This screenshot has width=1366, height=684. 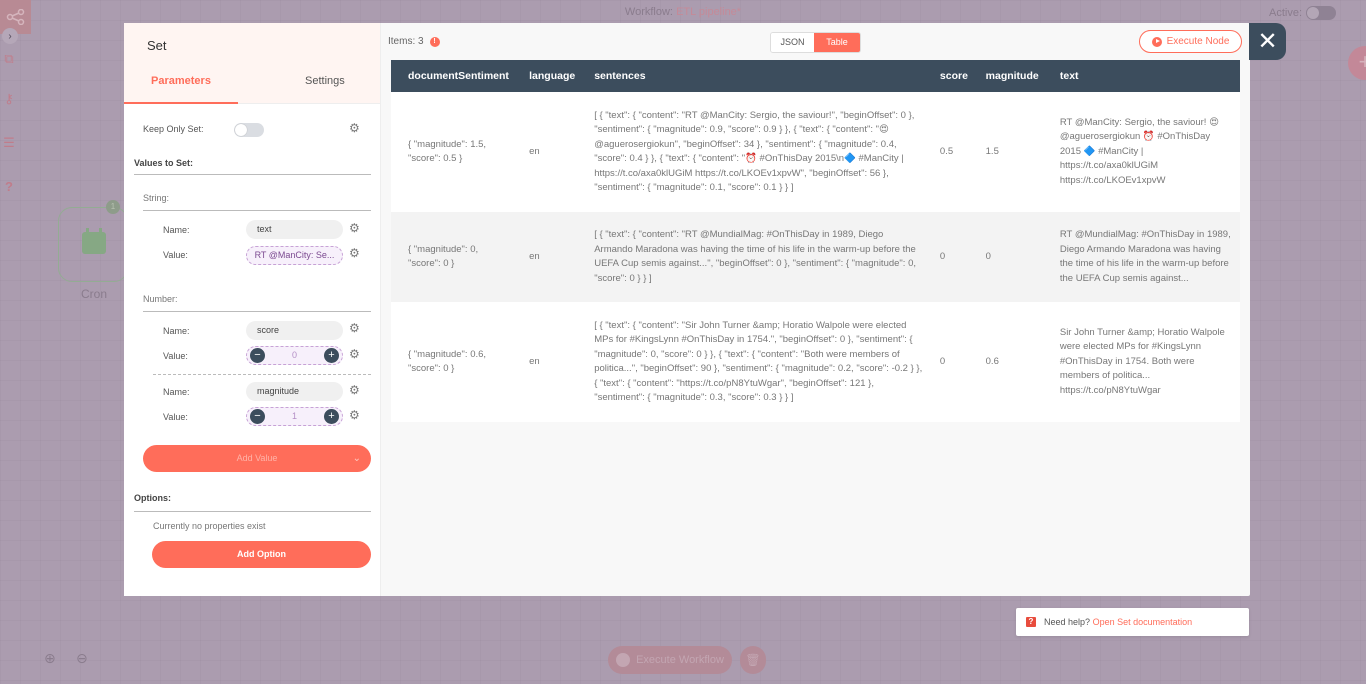 I want to click on item-separator, so click(x=262, y=374).